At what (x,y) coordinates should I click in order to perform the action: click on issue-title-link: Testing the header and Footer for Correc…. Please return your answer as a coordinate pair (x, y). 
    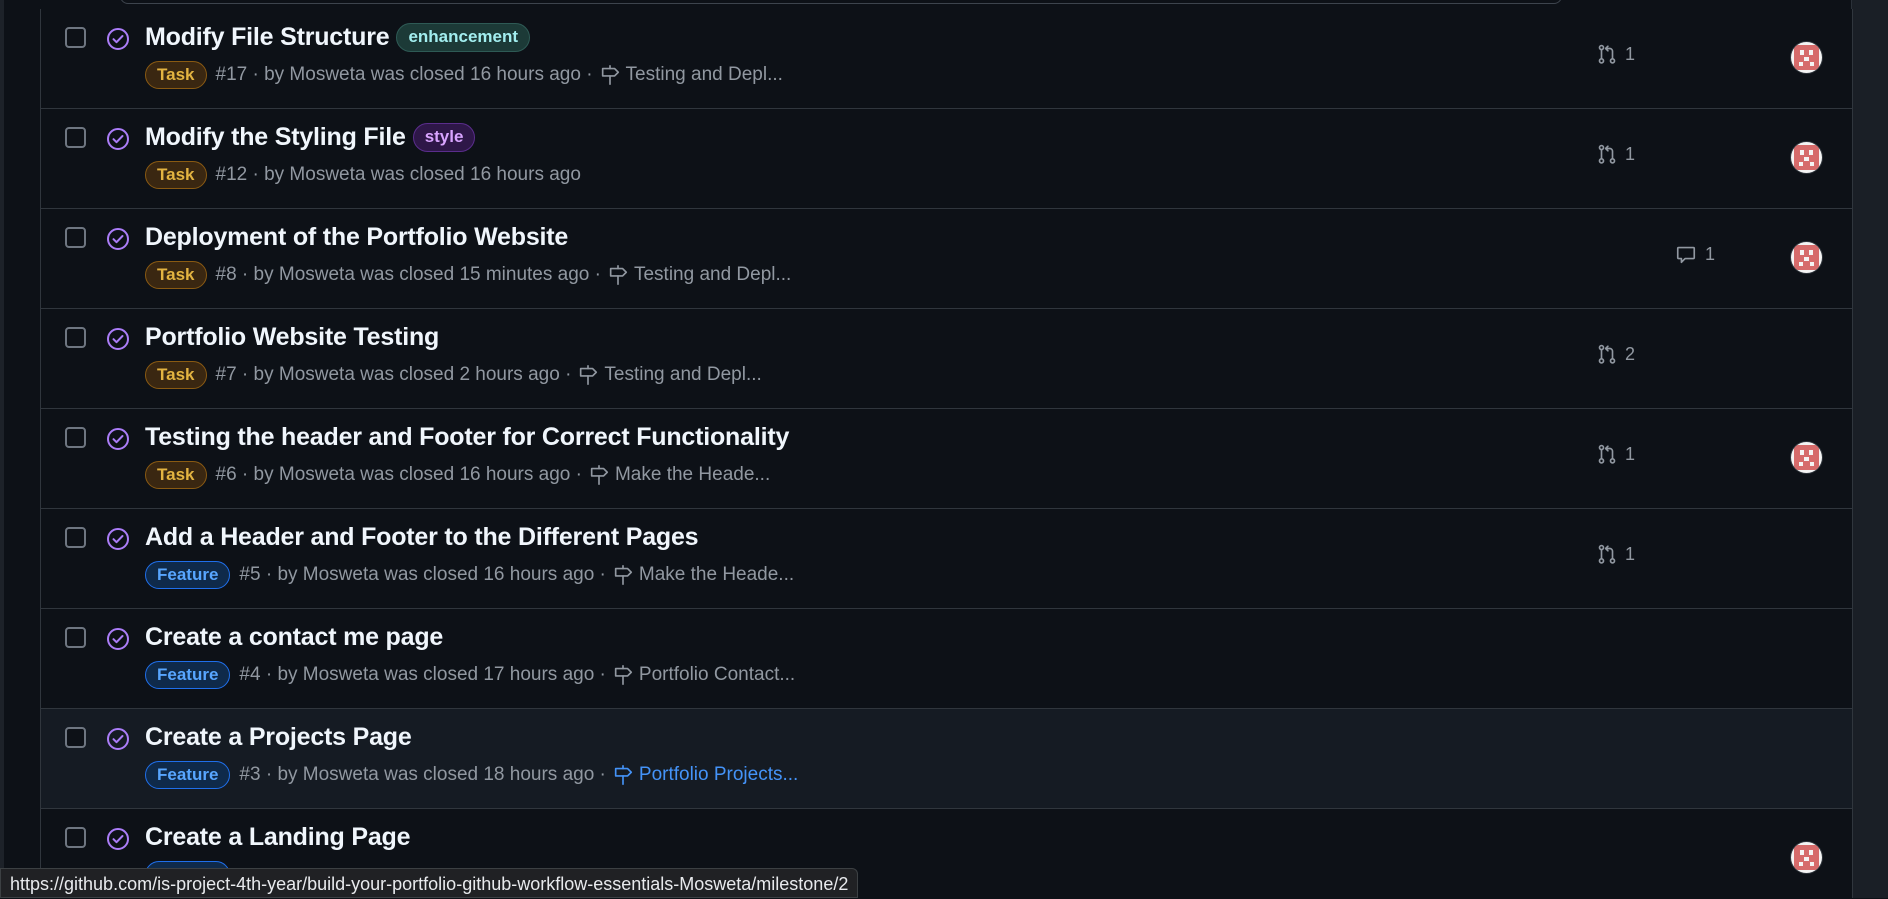
    Looking at the image, I should click on (467, 437).